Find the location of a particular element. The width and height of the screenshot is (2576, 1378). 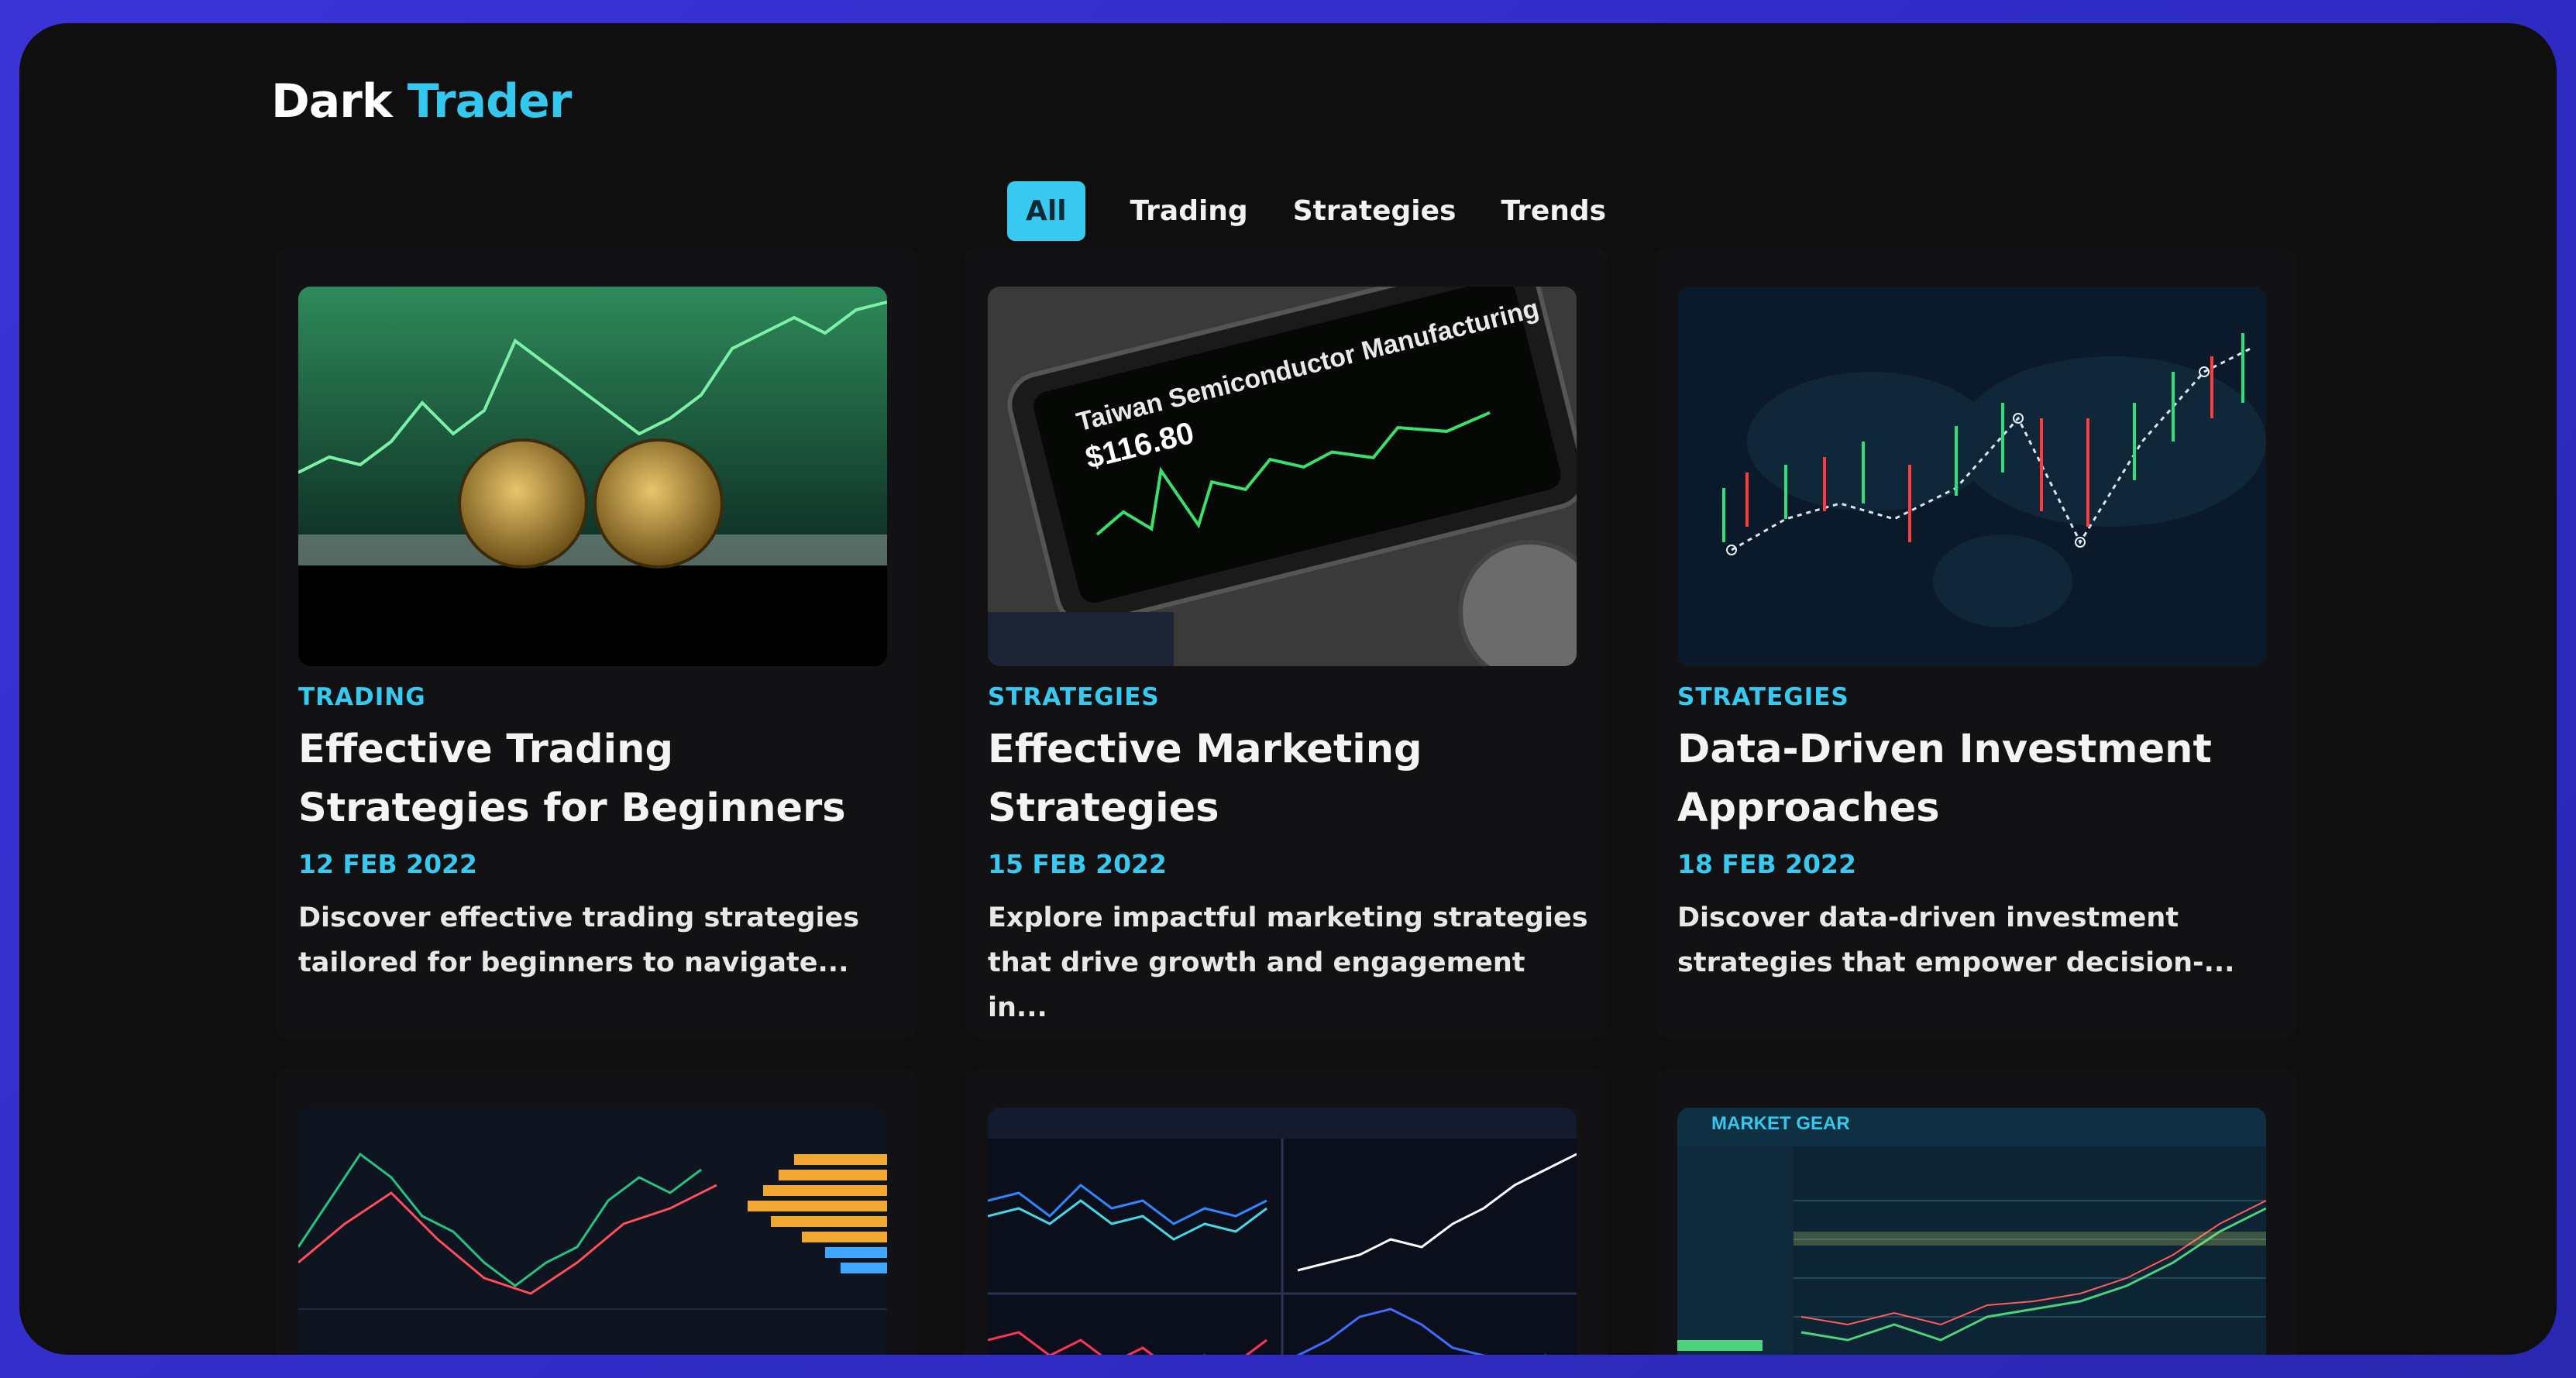

post-category: TRADING is located at coordinates (362, 697).